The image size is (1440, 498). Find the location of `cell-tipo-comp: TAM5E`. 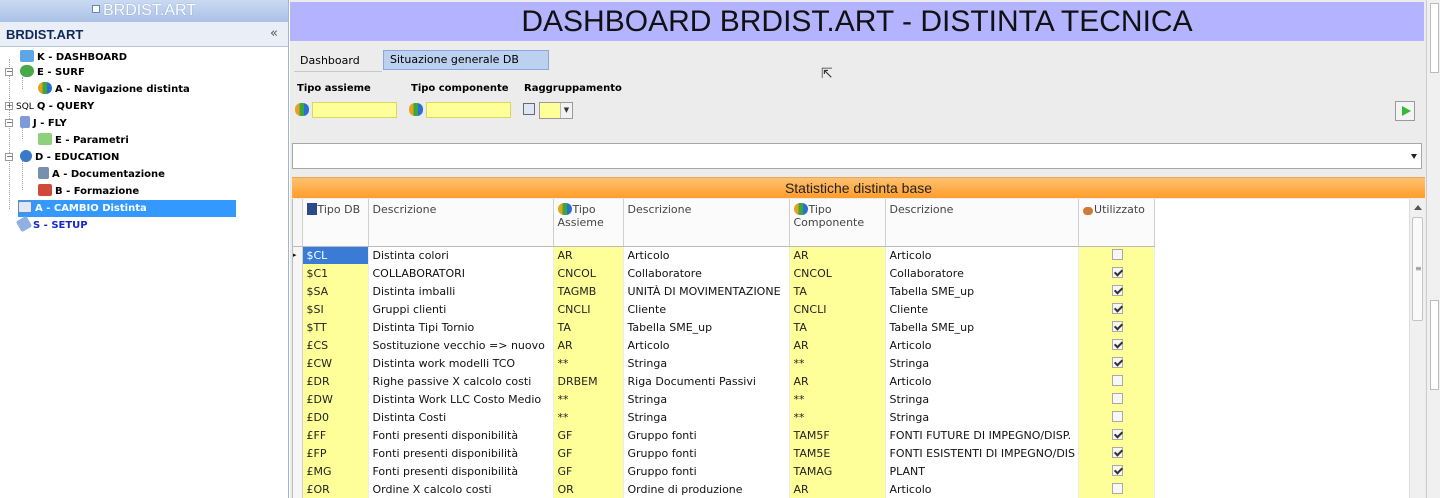

cell-tipo-comp: TAM5E is located at coordinates (837, 453).